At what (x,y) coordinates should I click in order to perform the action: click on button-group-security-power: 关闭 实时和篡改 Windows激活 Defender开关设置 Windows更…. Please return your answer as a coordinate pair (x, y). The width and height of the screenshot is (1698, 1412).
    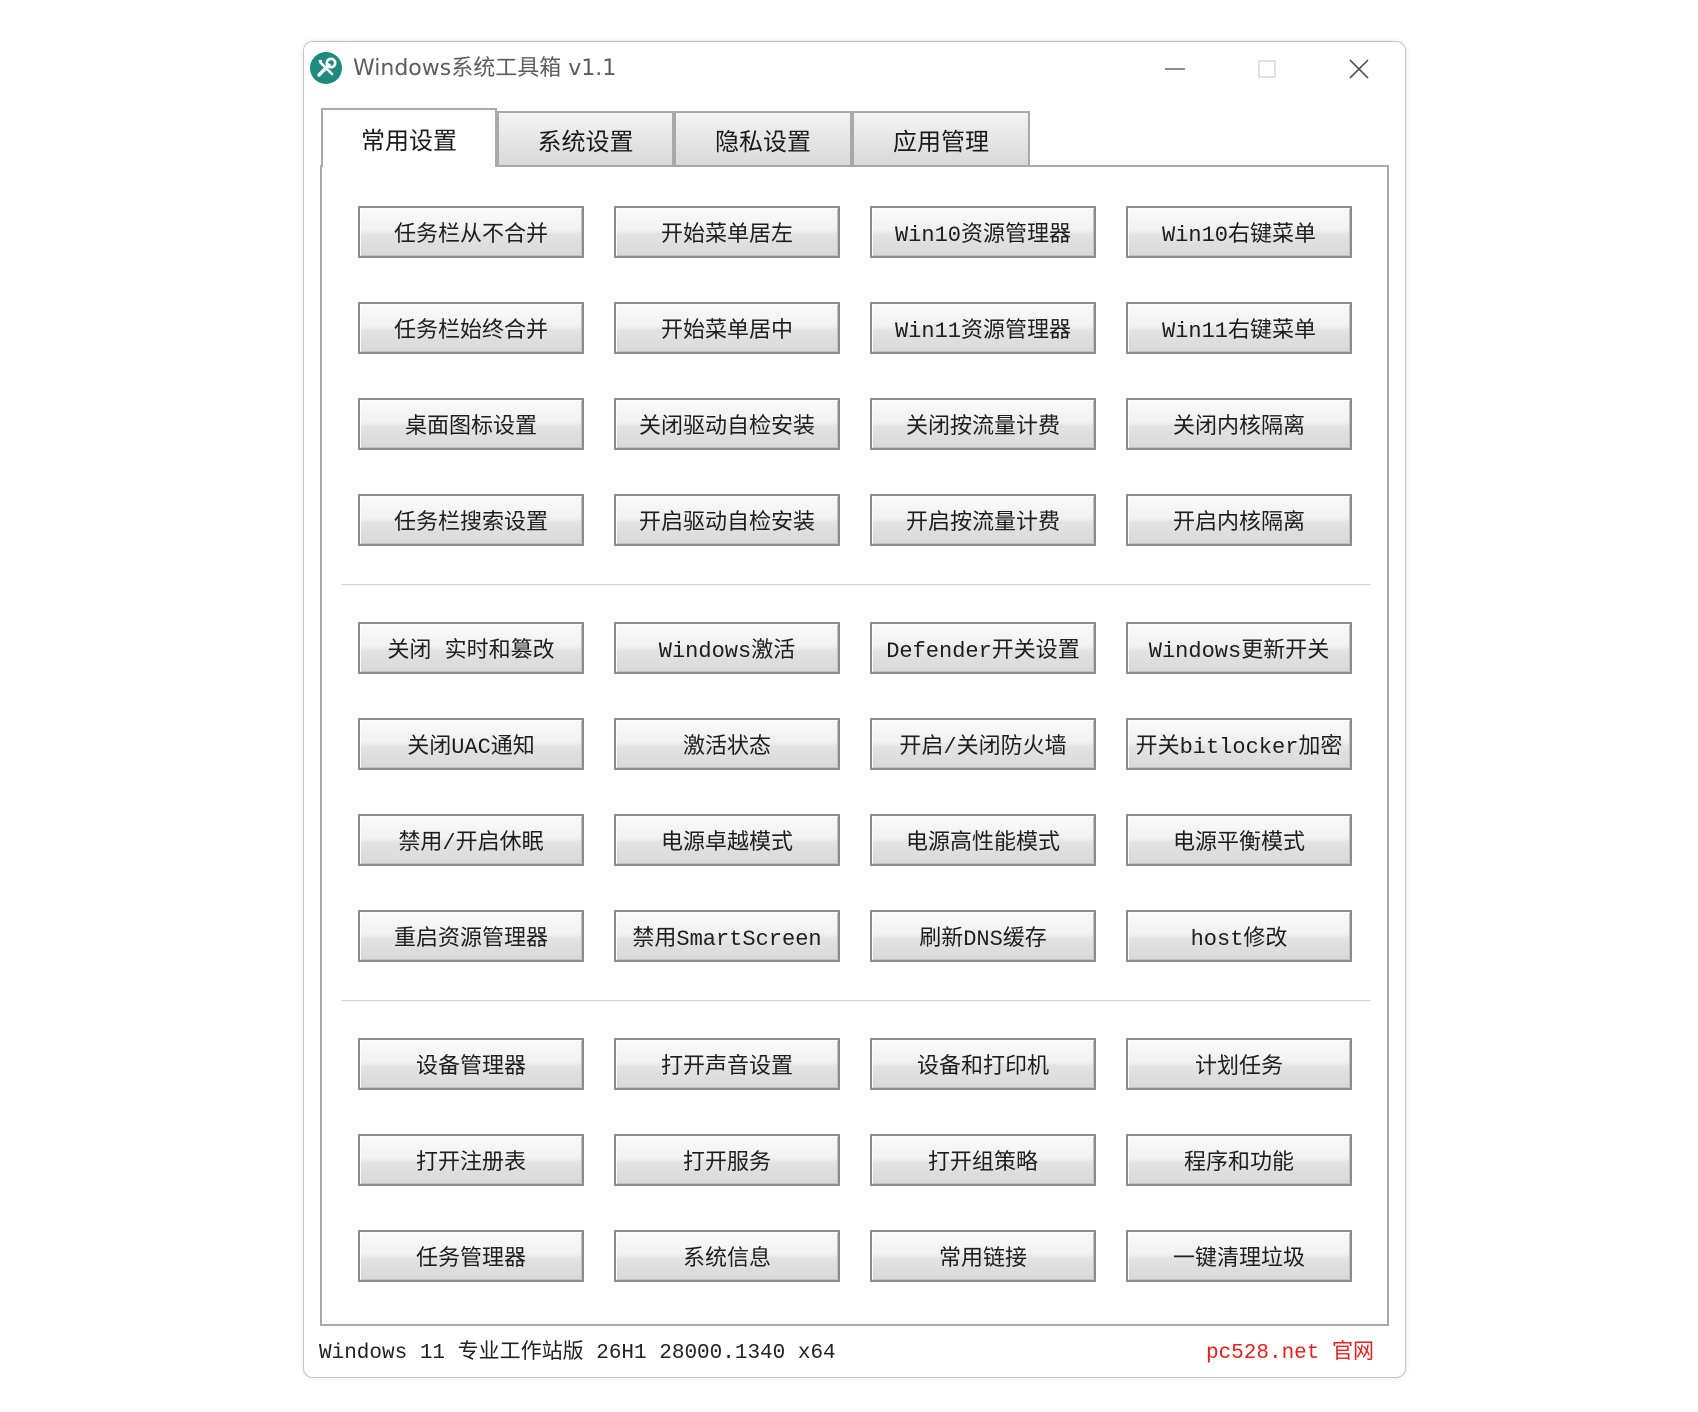
    Looking at the image, I should click on (855, 792).